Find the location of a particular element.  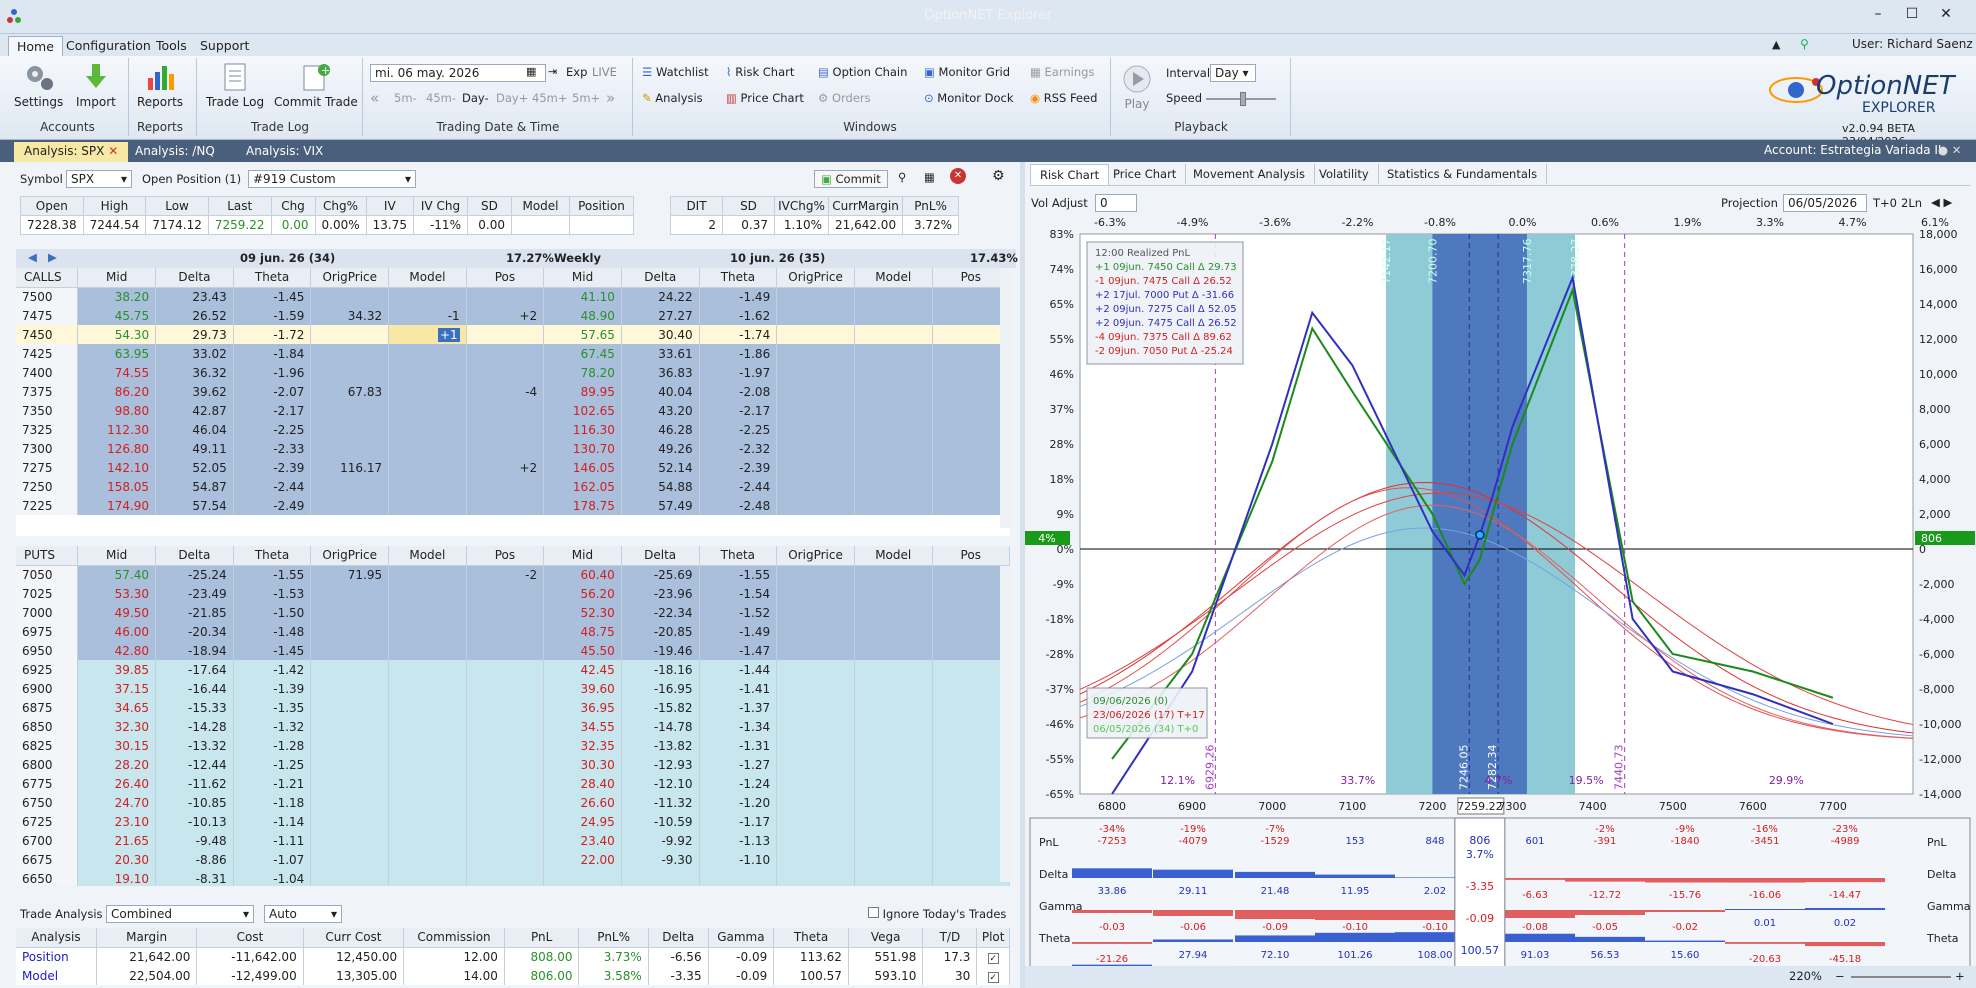

tab-price-chart: Price Chart is located at coordinates (1145, 174).